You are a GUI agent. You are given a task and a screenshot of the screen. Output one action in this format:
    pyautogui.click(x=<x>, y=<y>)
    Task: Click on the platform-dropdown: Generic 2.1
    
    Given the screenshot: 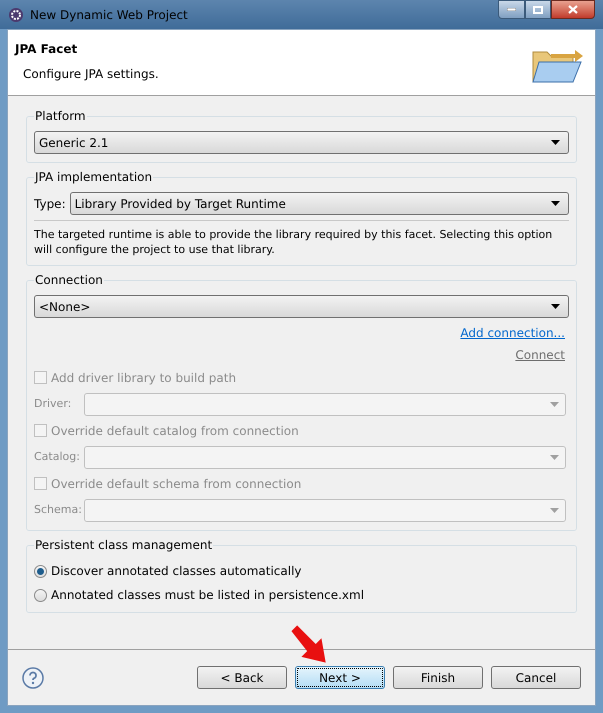 What is the action you would take?
    pyautogui.click(x=301, y=142)
    